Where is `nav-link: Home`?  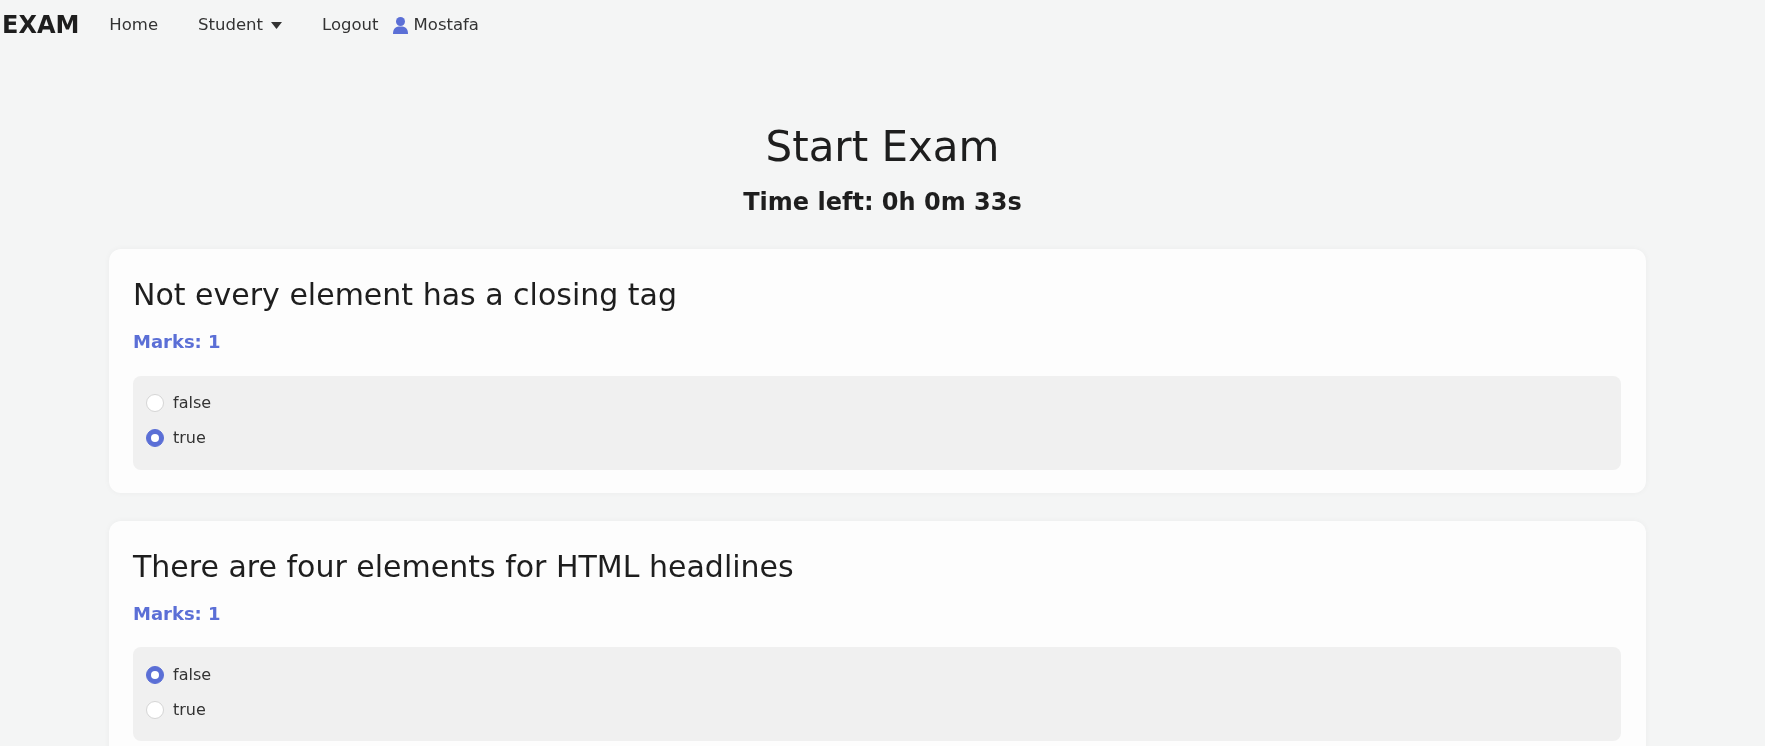 nav-link: Home is located at coordinates (134, 25).